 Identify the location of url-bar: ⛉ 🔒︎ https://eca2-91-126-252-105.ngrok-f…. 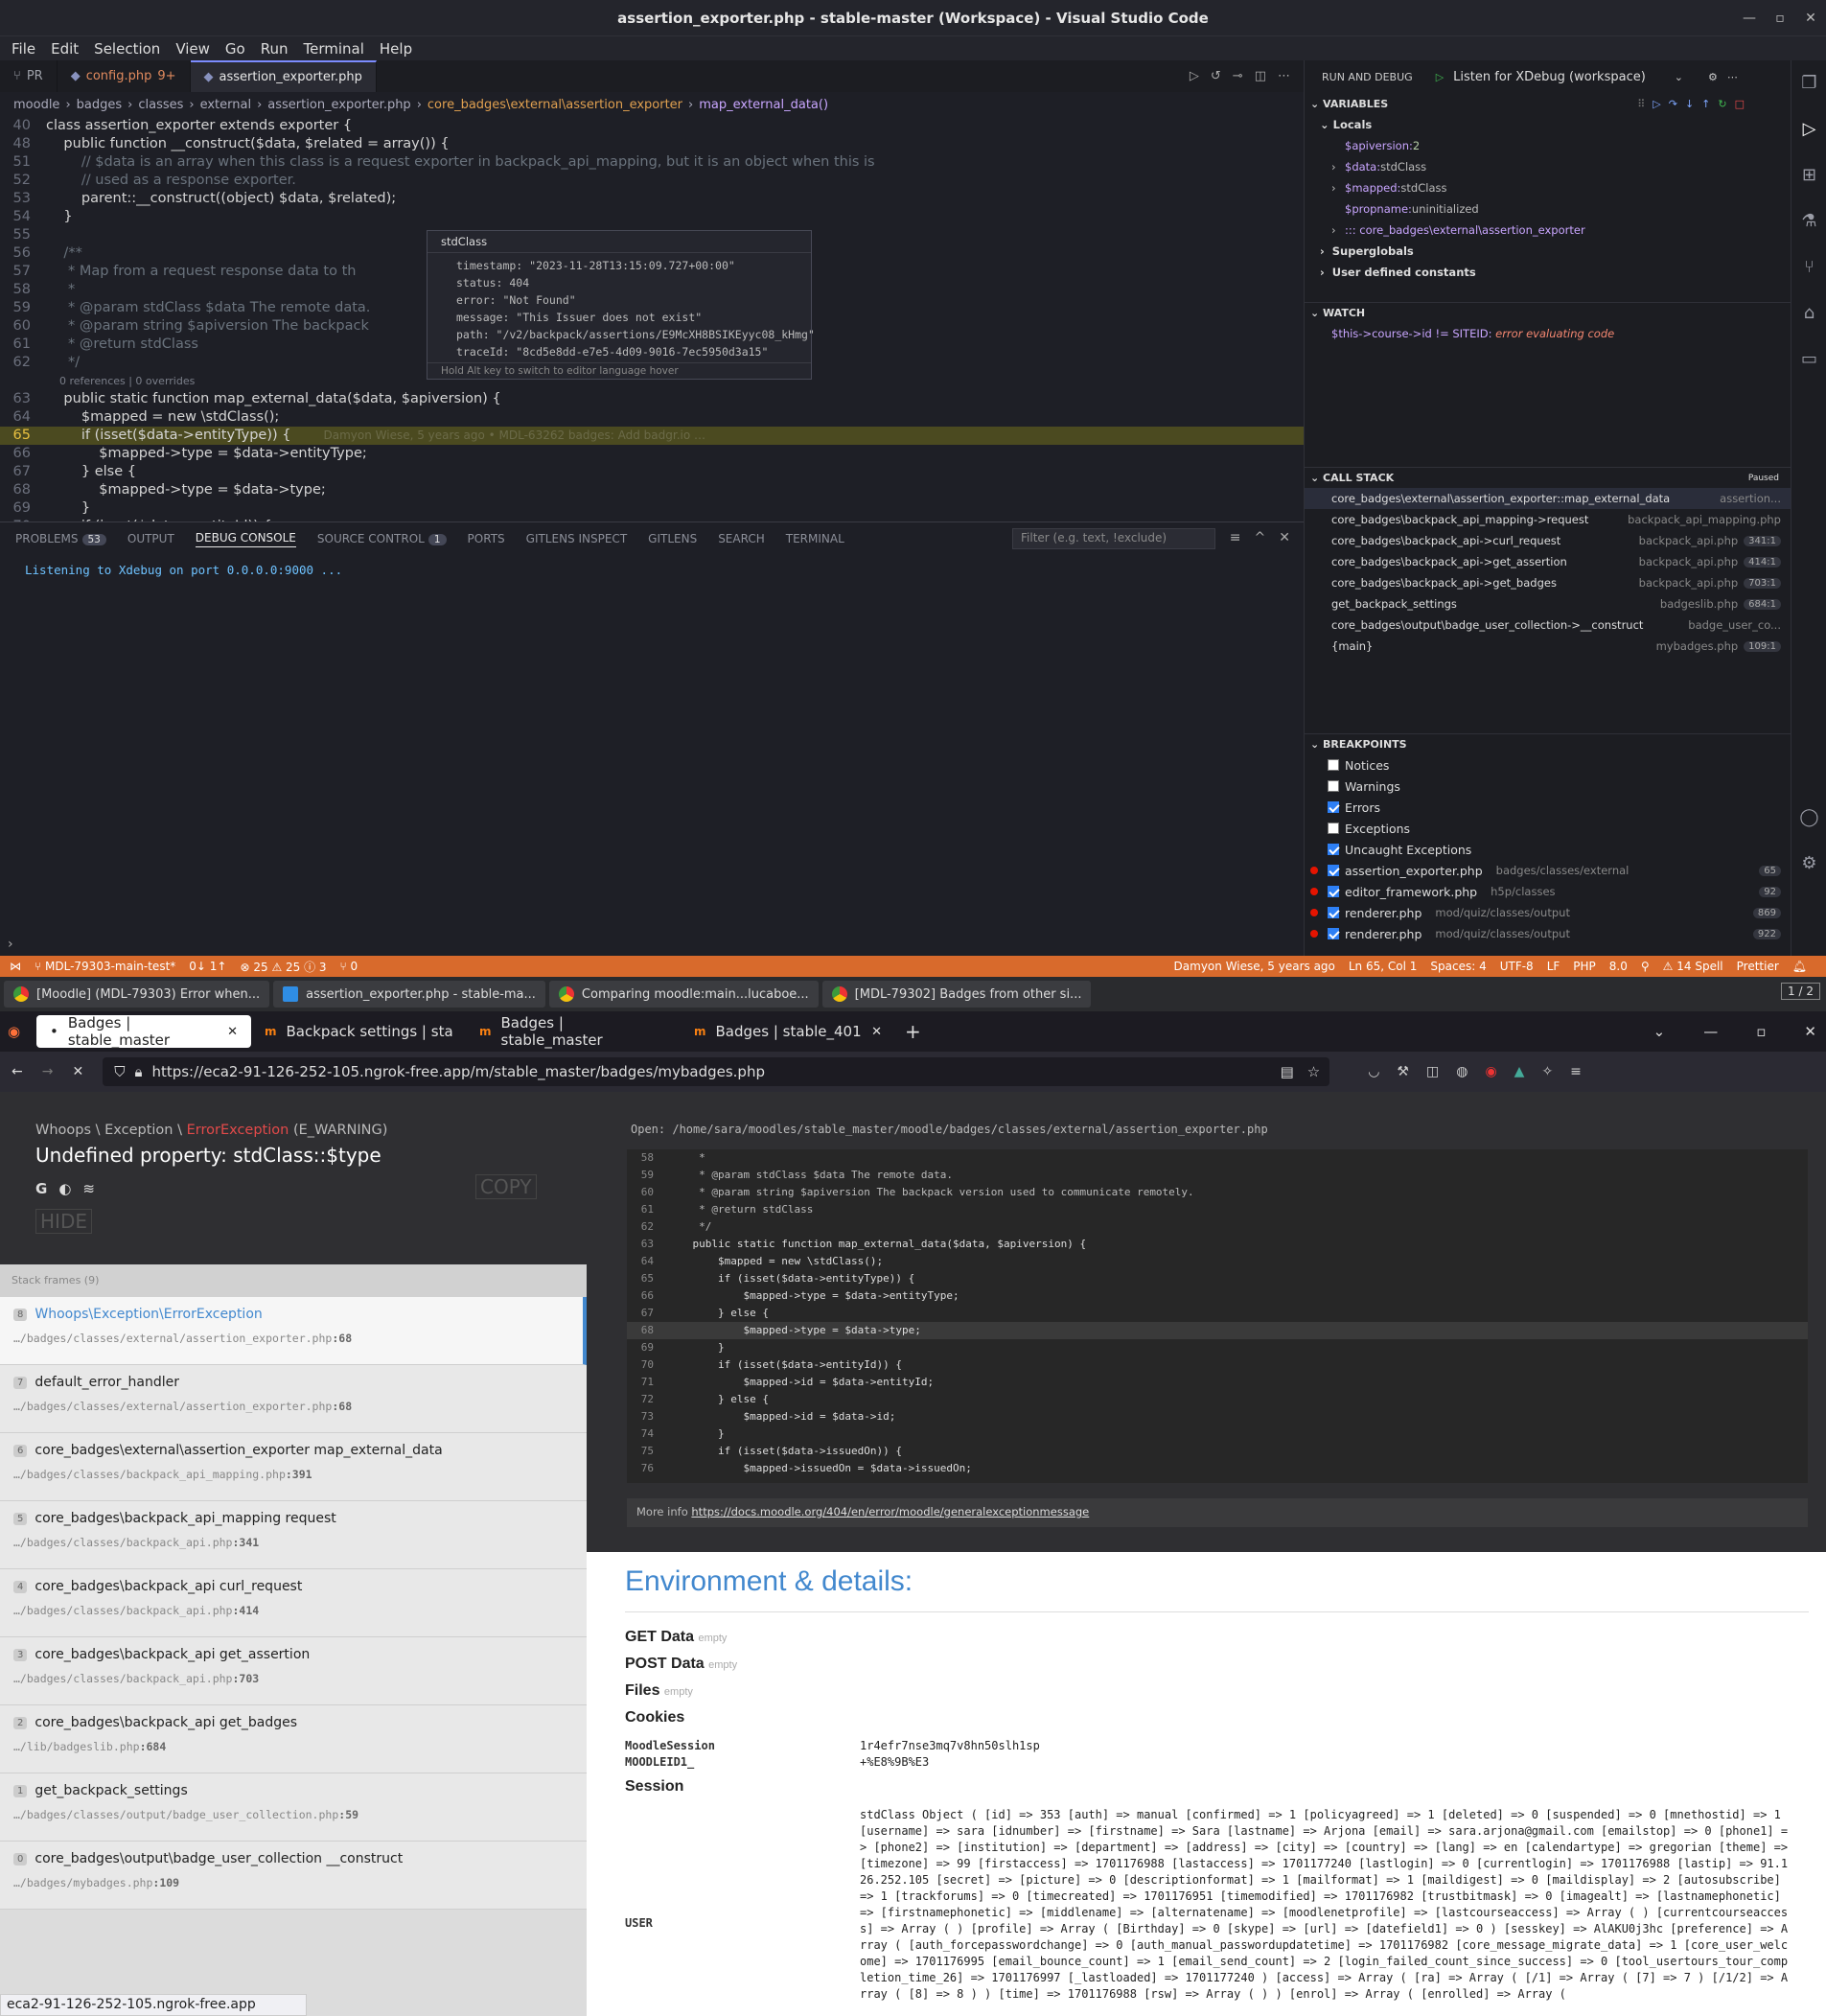
(716, 1071).